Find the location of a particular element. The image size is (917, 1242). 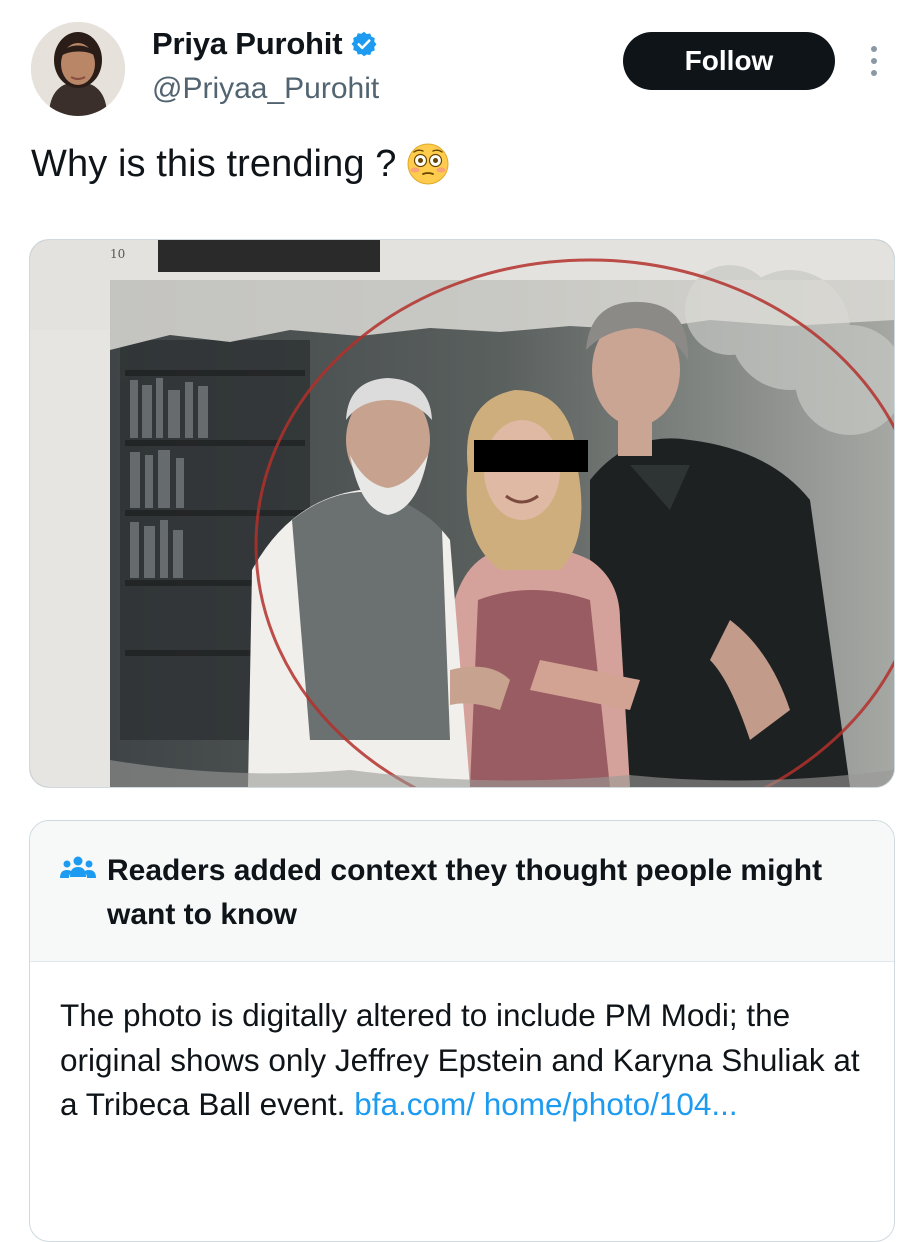

tweet-text-content: Why is this trending ? is located at coordinates (214, 163).